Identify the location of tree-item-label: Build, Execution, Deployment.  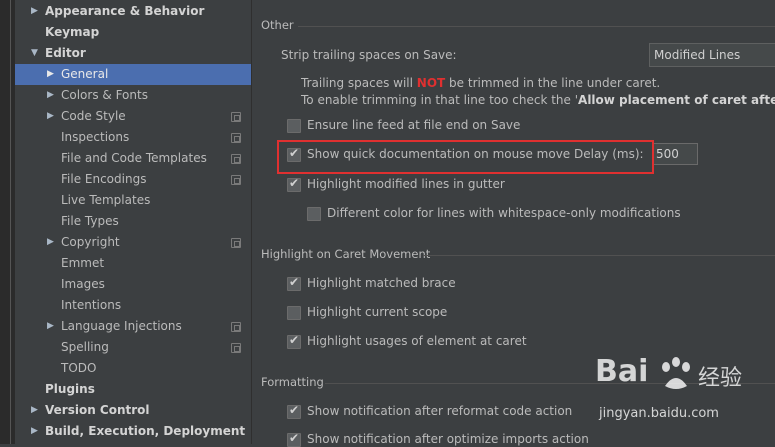
(145, 431).